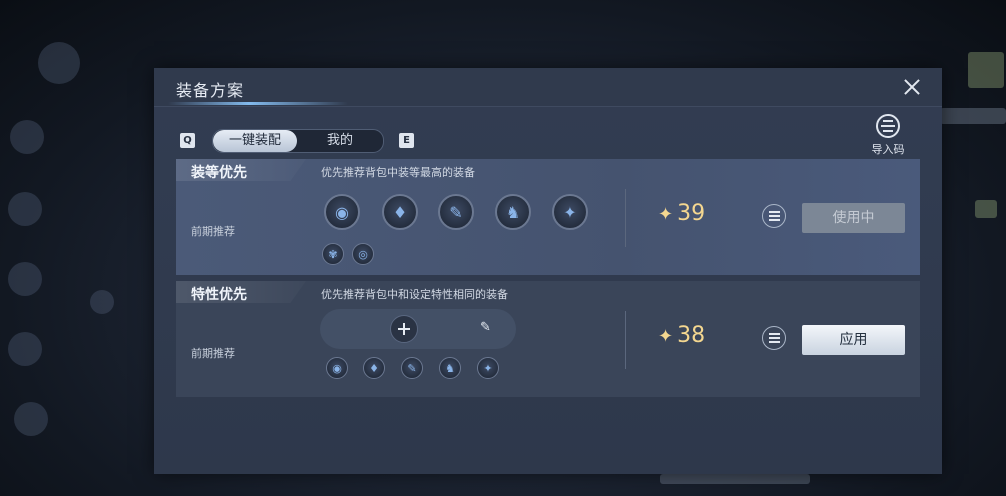  I want to click on title-glow, so click(258, 103).